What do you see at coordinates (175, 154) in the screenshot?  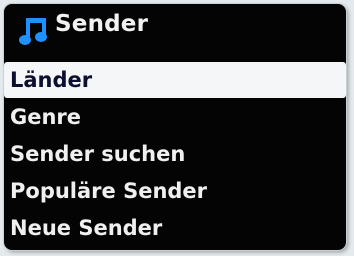 I see `menu-item-sender-suchen: Sender suchen` at bounding box center [175, 154].